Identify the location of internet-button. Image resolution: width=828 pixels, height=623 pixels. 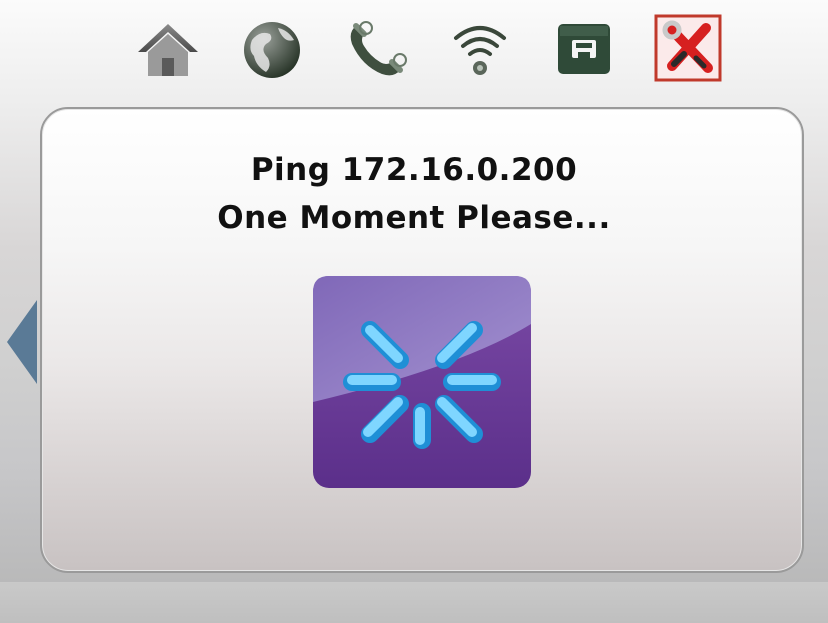
(272, 48).